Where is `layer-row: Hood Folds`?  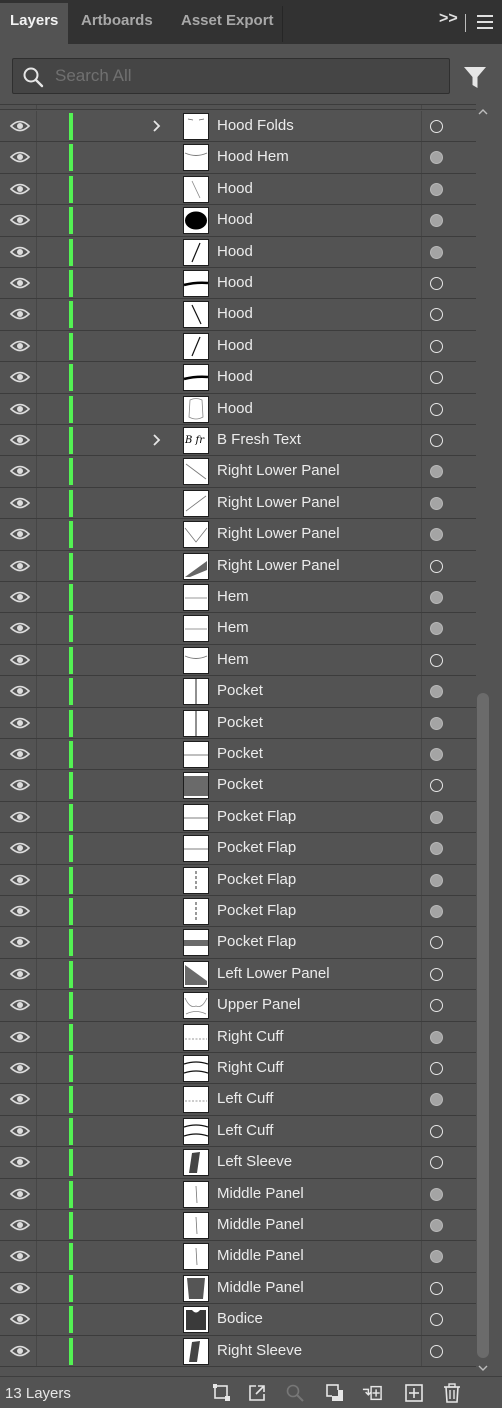 layer-row: Hood Folds is located at coordinates (238, 127).